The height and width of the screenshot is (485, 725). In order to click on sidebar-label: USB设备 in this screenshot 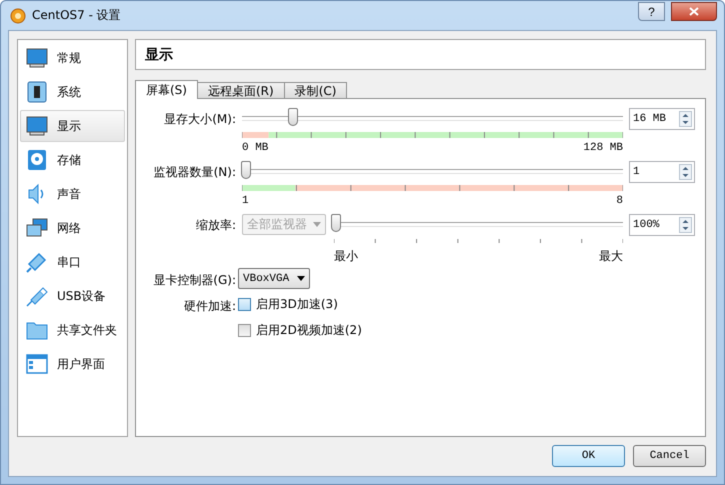, I will do `click(81, 296)`.